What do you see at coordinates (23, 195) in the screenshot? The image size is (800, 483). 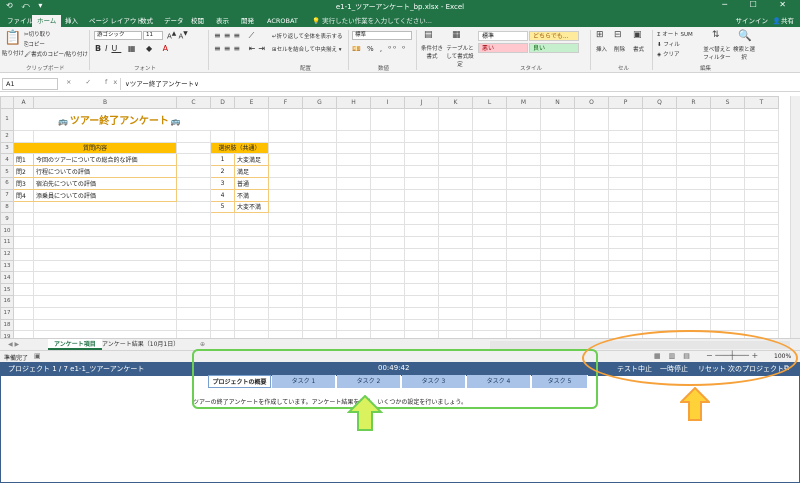 I see `question-no: 問4` at bounding box center [23, 195].